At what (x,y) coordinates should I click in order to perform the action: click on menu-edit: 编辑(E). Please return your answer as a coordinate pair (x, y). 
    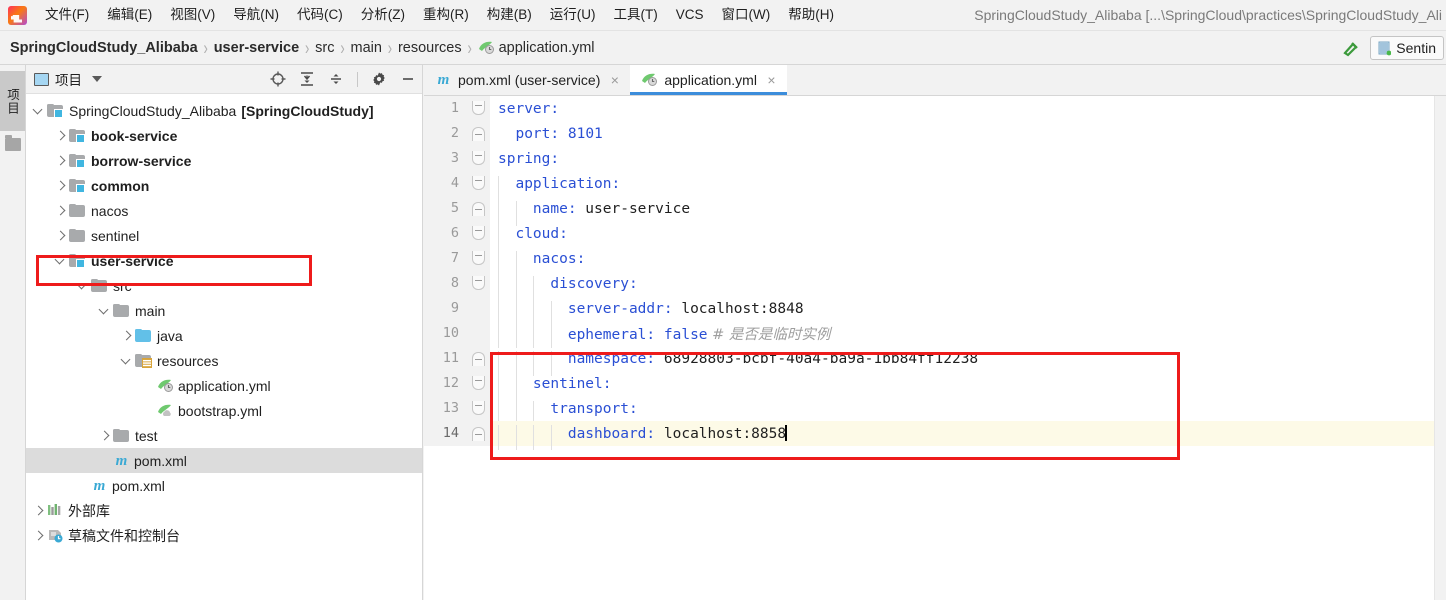
    Looking at the image, I should click on (129, 15).